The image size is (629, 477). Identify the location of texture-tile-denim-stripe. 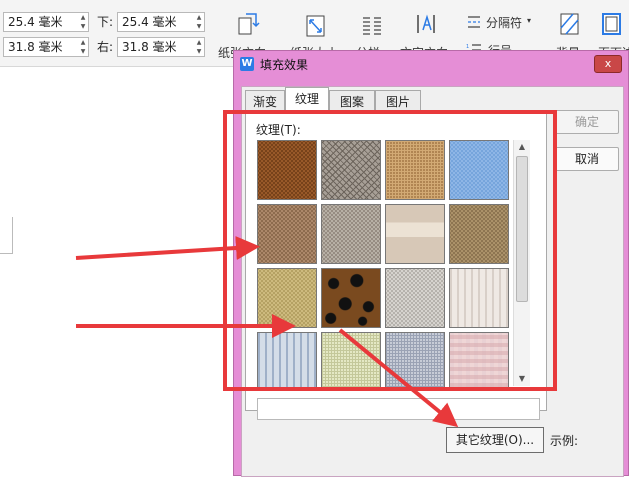
(287, 360).